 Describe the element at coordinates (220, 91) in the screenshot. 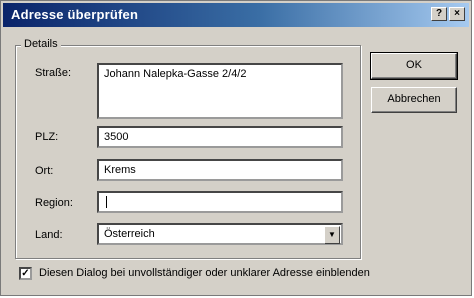

I see `street-field: Johann Nalepka-Gasse 2/4/2` at that location.